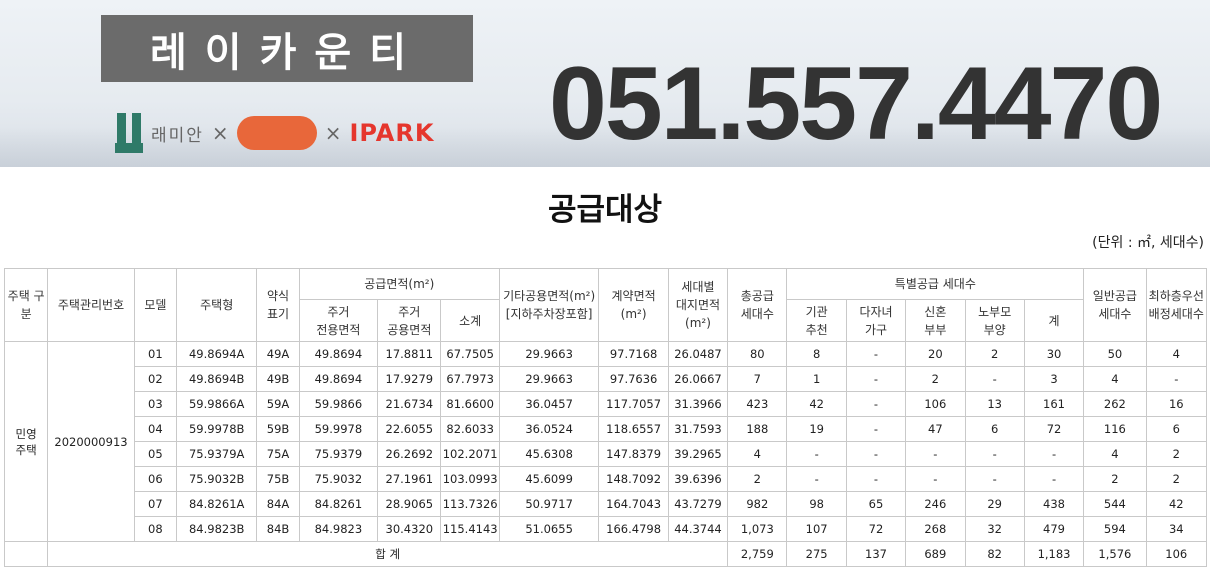 This screenshot has width=1210, height=574. I want to click on cell-model: 08, so click(155, 529).